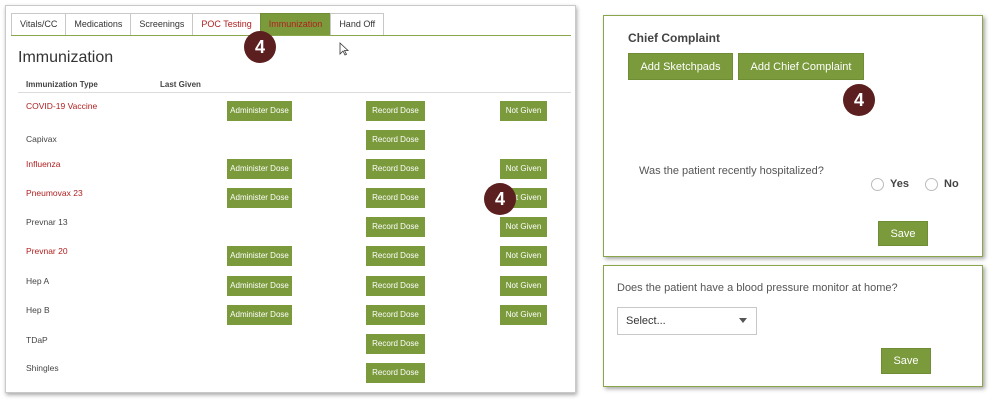 This screenshot has height=400, width=1000. I want to click on tab-medications: Medications, so click(98, 24).